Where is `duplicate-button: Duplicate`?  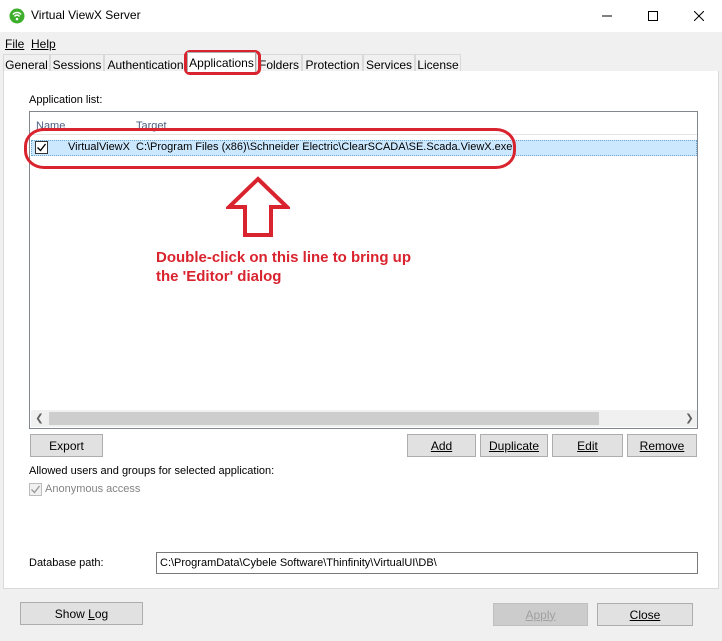 duplicate-button: Duplicate is located at coordinates (514, 445).